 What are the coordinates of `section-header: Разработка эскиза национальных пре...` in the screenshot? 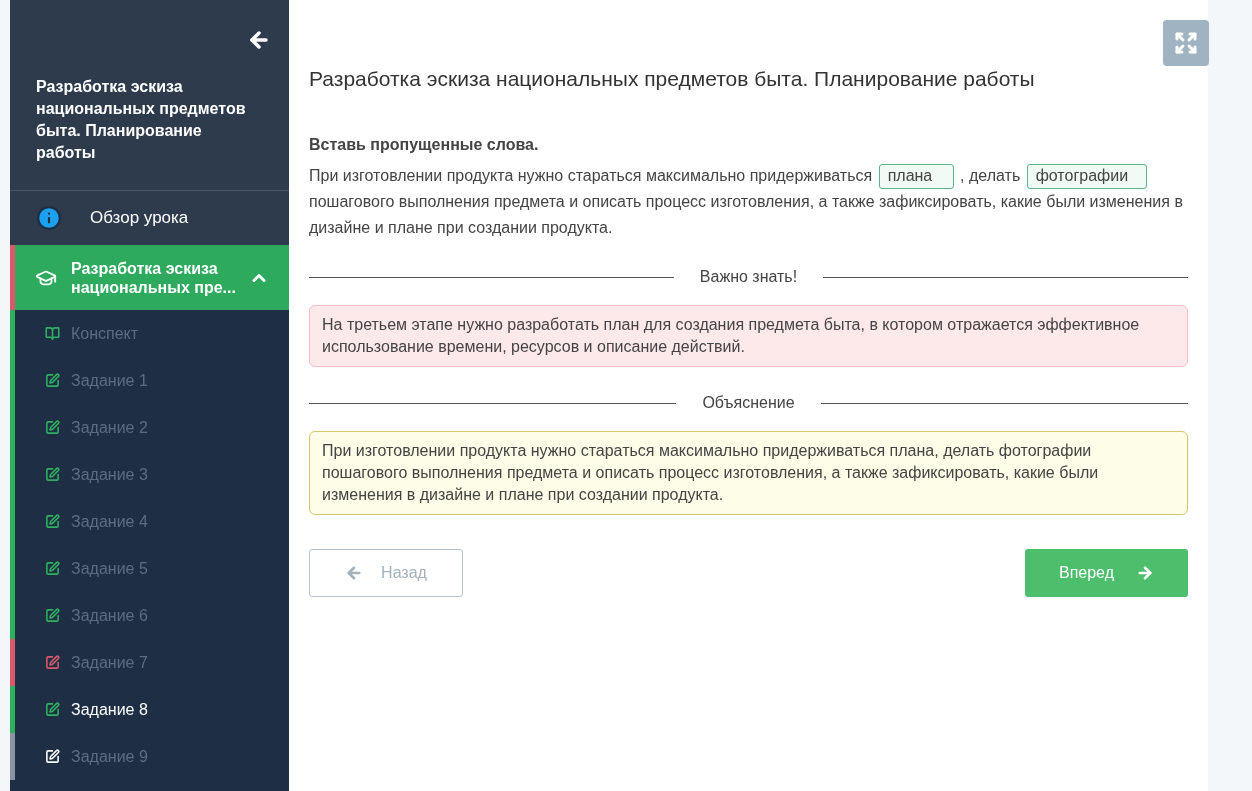 It's located at (149, 277).